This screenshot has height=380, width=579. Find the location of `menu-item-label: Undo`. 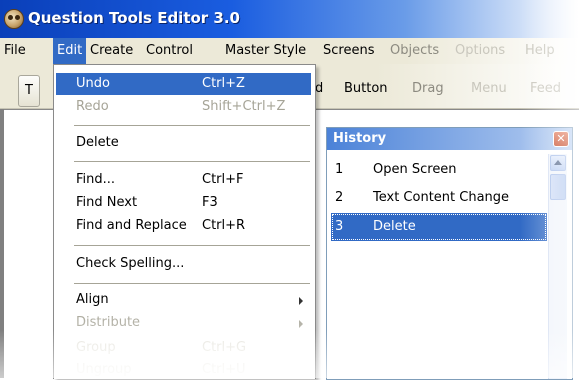

menu-item-label: Undo is located at coordinates (93, 83).